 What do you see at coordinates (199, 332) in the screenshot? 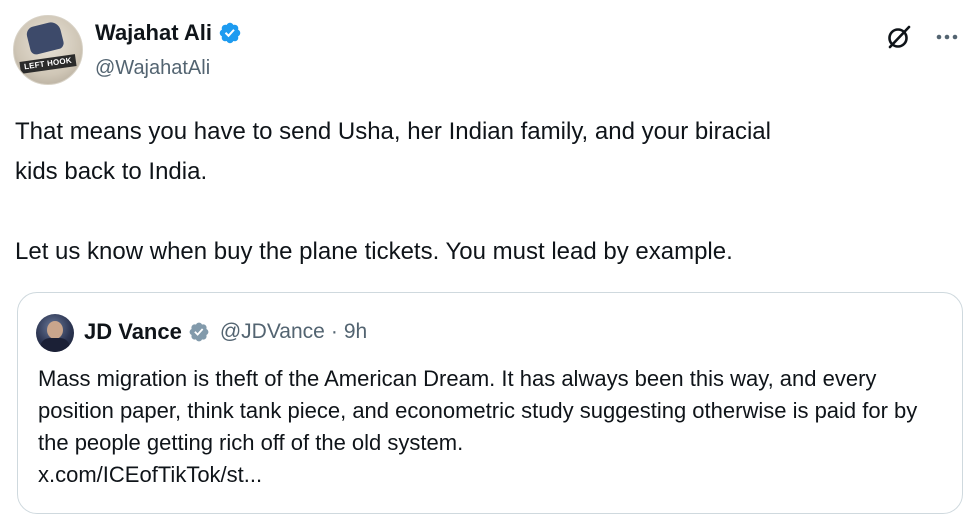
I see `verified-gray-badge-icon` at bounding box center [199, 332].